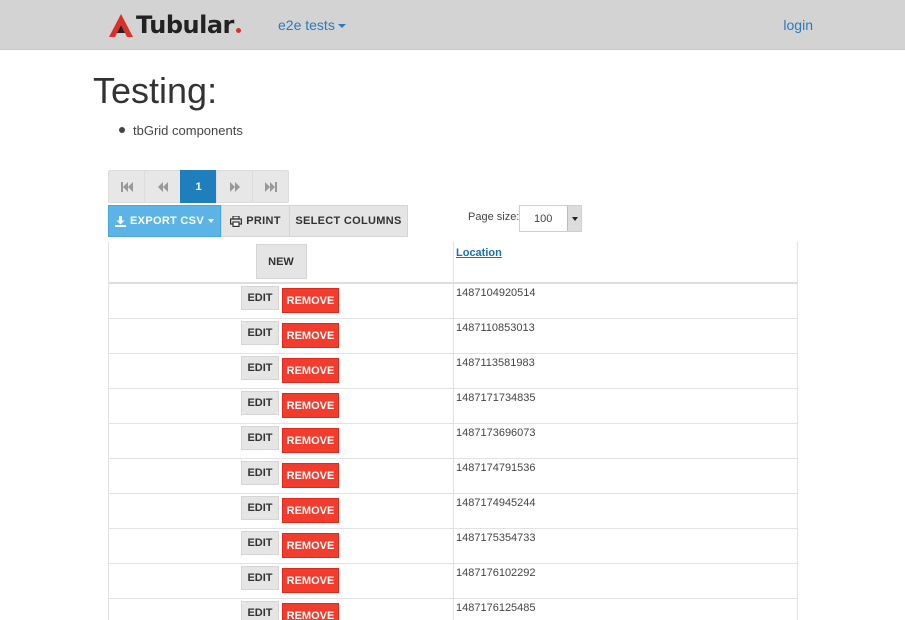 The image size is (905, 620). I want to click on page-title: Testing:, so click(155, 90).